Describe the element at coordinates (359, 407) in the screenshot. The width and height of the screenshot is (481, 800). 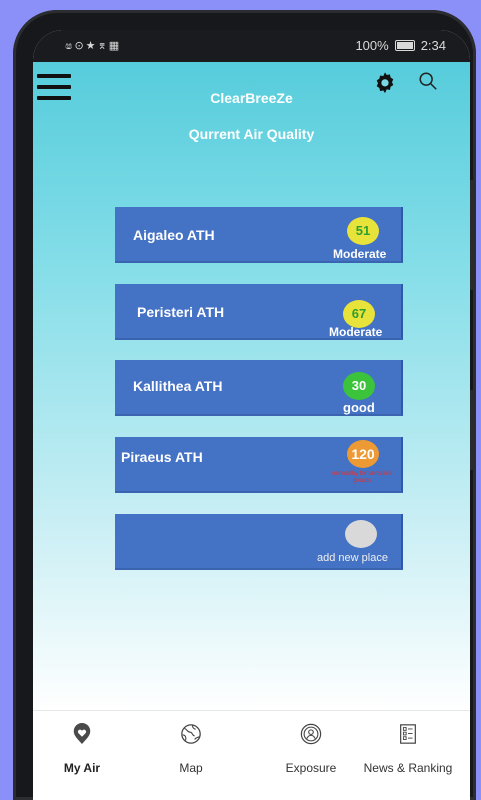
I see `aqi-status: good` at that location.